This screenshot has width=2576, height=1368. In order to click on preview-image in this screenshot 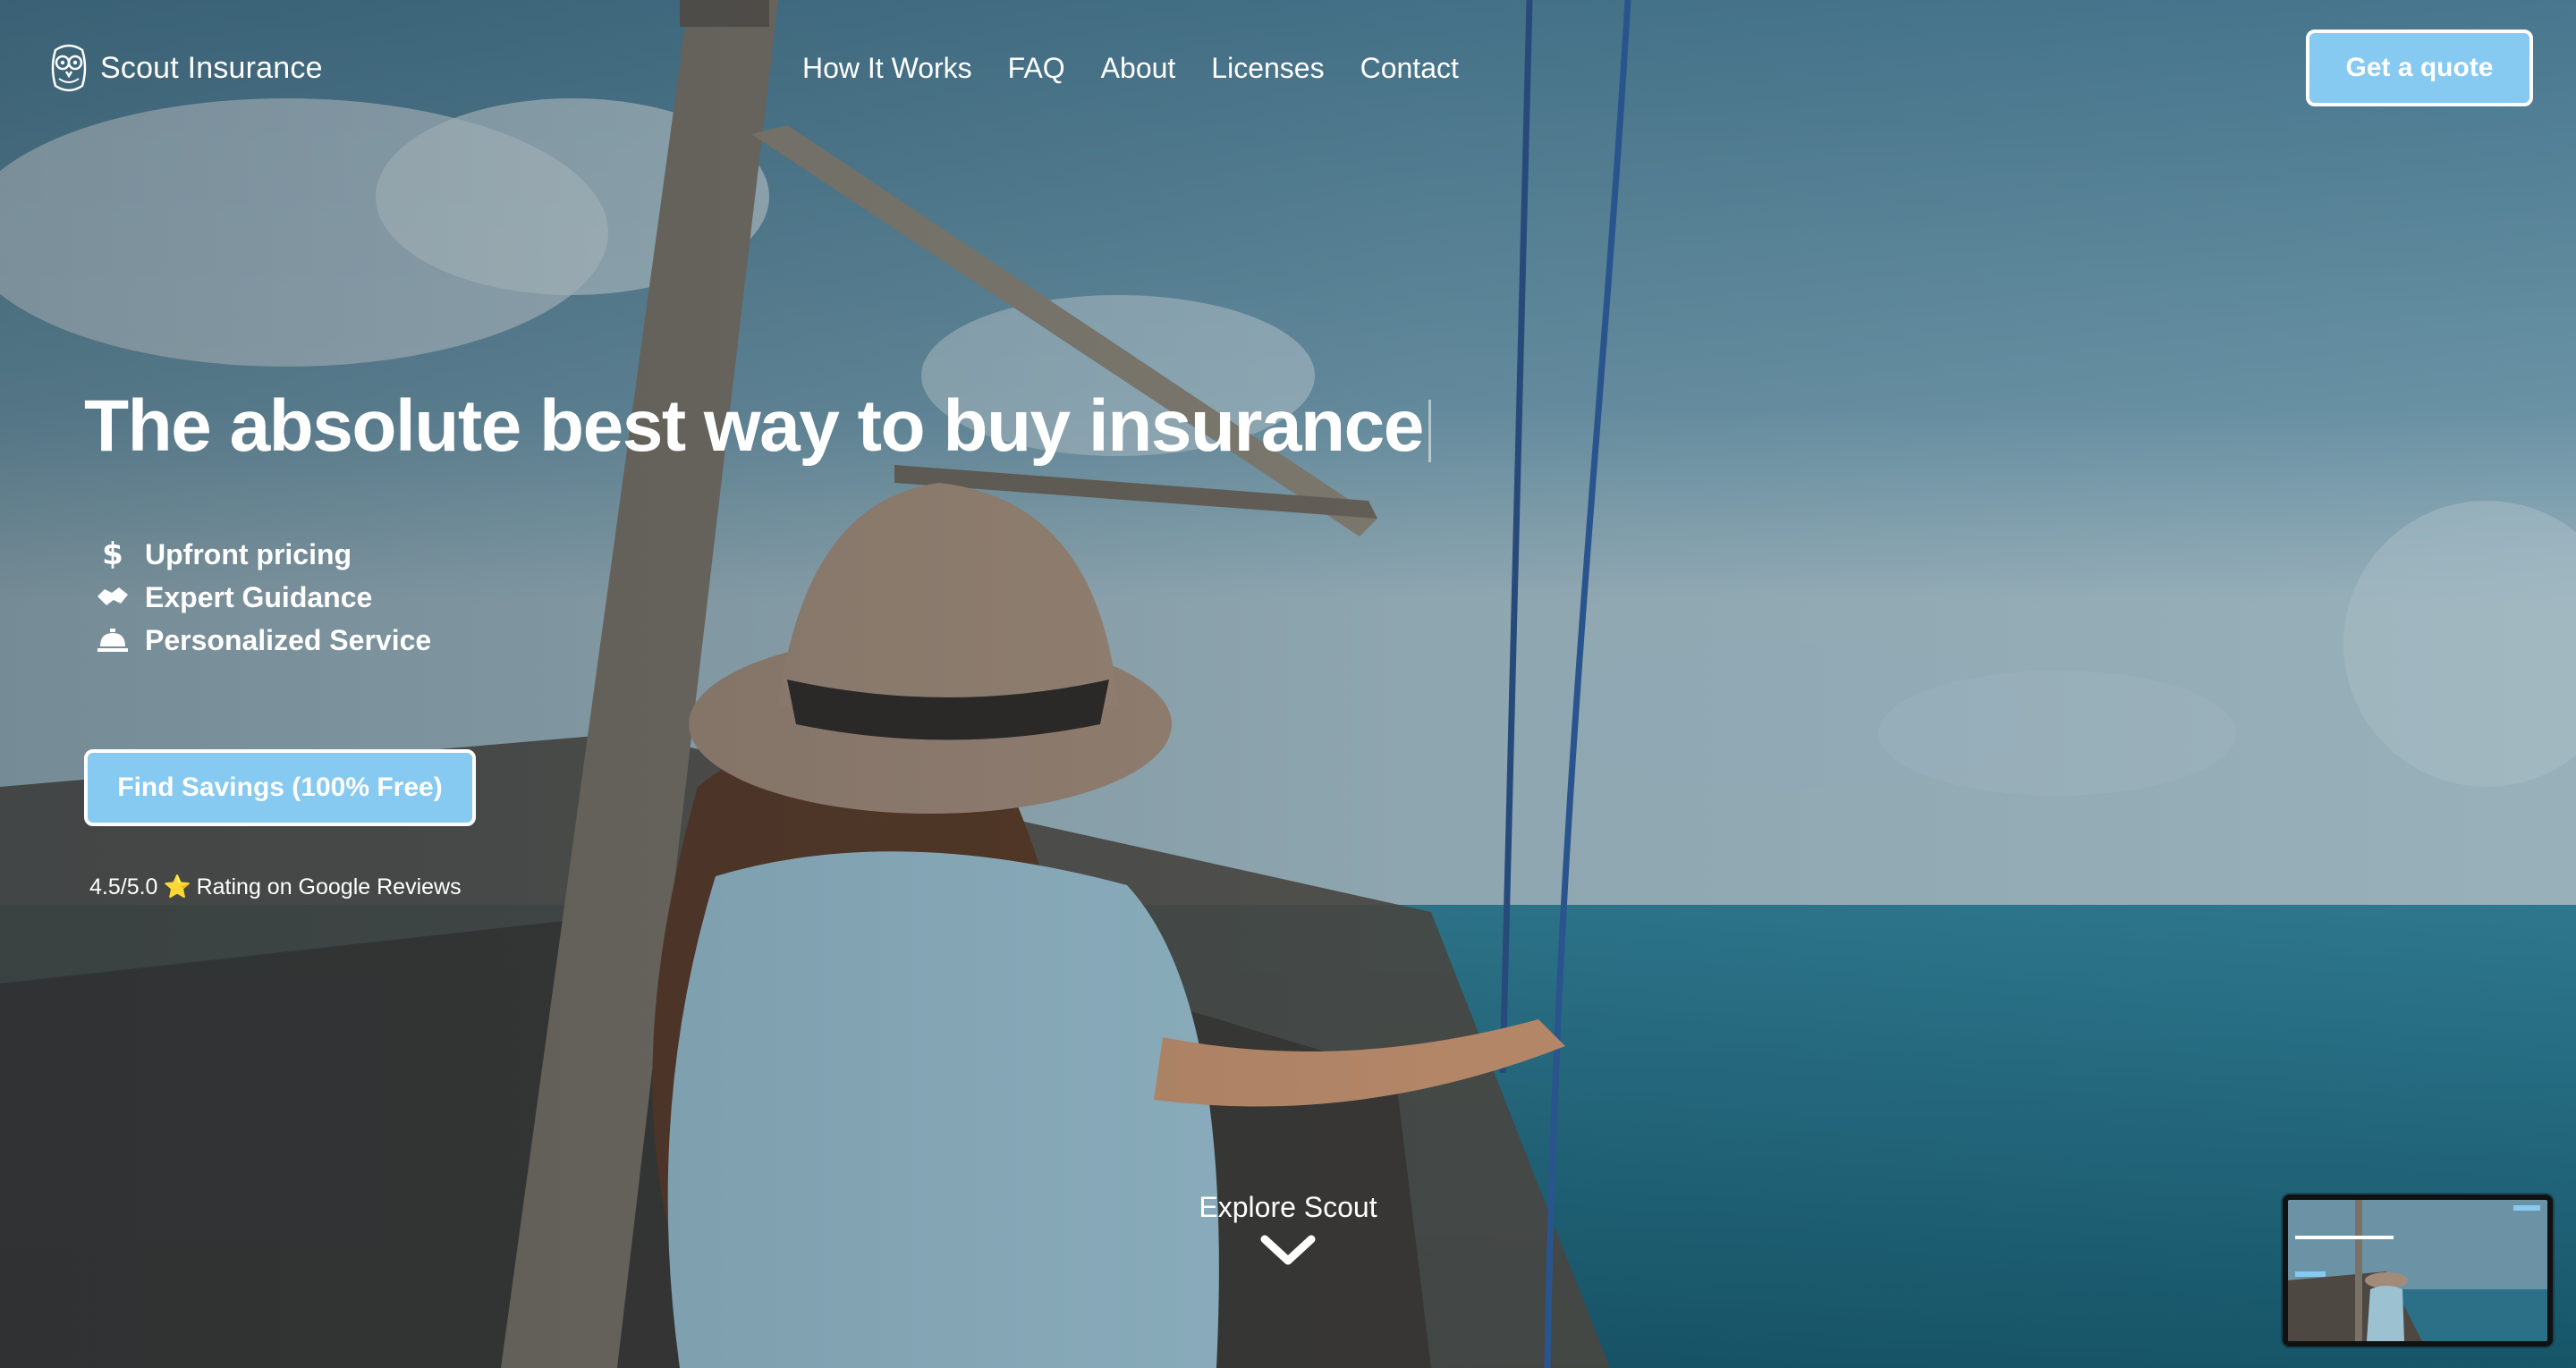, I will do `click(2417, 1270)`.